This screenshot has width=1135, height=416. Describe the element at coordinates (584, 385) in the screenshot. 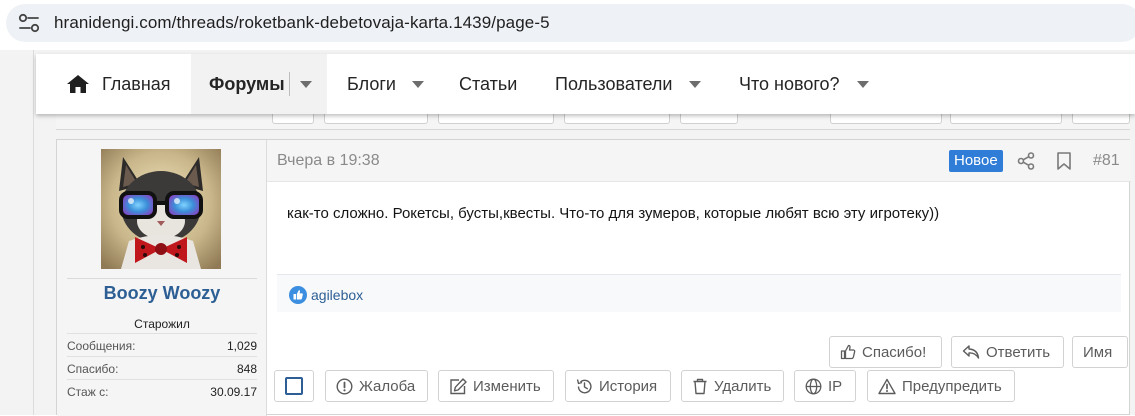

I see `history-icon` at that location.